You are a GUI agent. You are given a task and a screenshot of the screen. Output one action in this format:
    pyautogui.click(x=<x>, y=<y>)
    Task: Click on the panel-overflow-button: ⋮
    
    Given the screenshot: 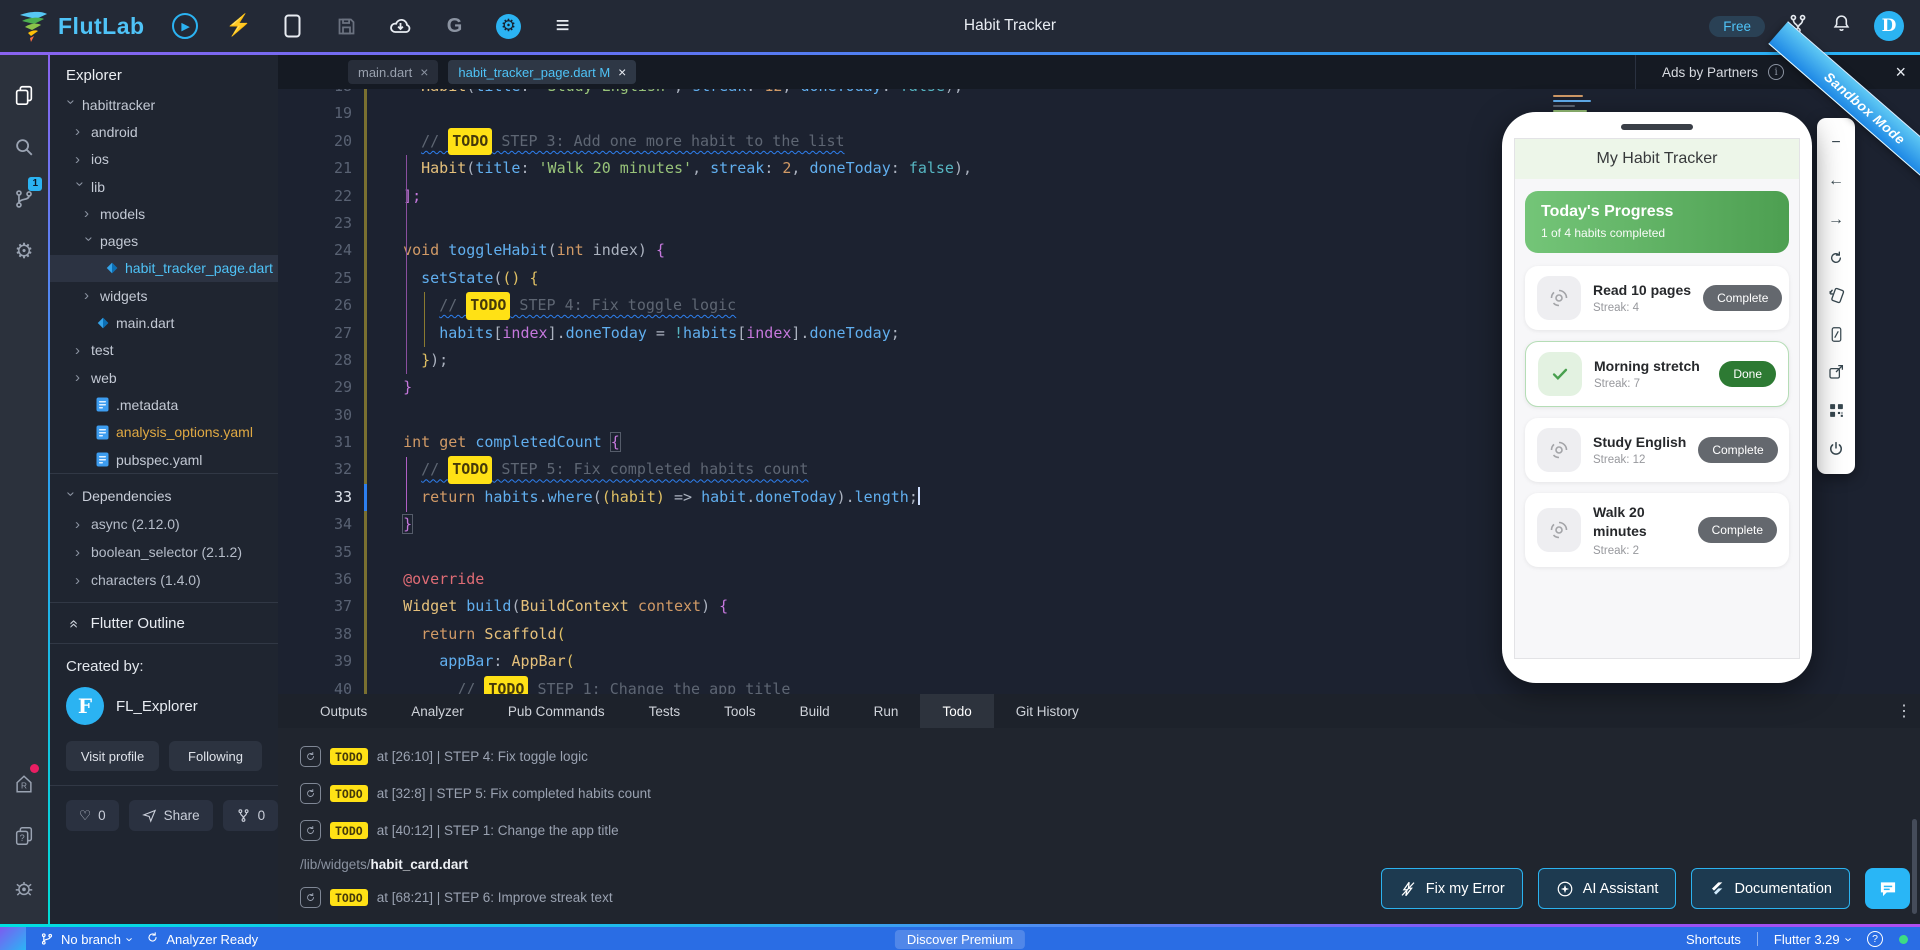 What is the action you would take?
    pyautogui.click(x=1904, y=711)
    